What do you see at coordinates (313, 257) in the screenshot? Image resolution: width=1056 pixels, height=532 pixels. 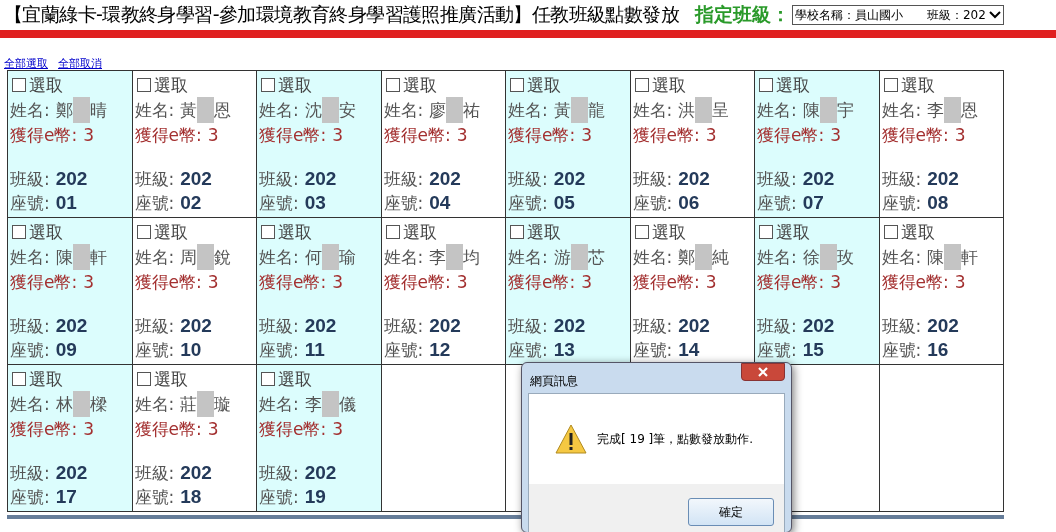 I see `name-text: 何` at bounding box center [313, 257].